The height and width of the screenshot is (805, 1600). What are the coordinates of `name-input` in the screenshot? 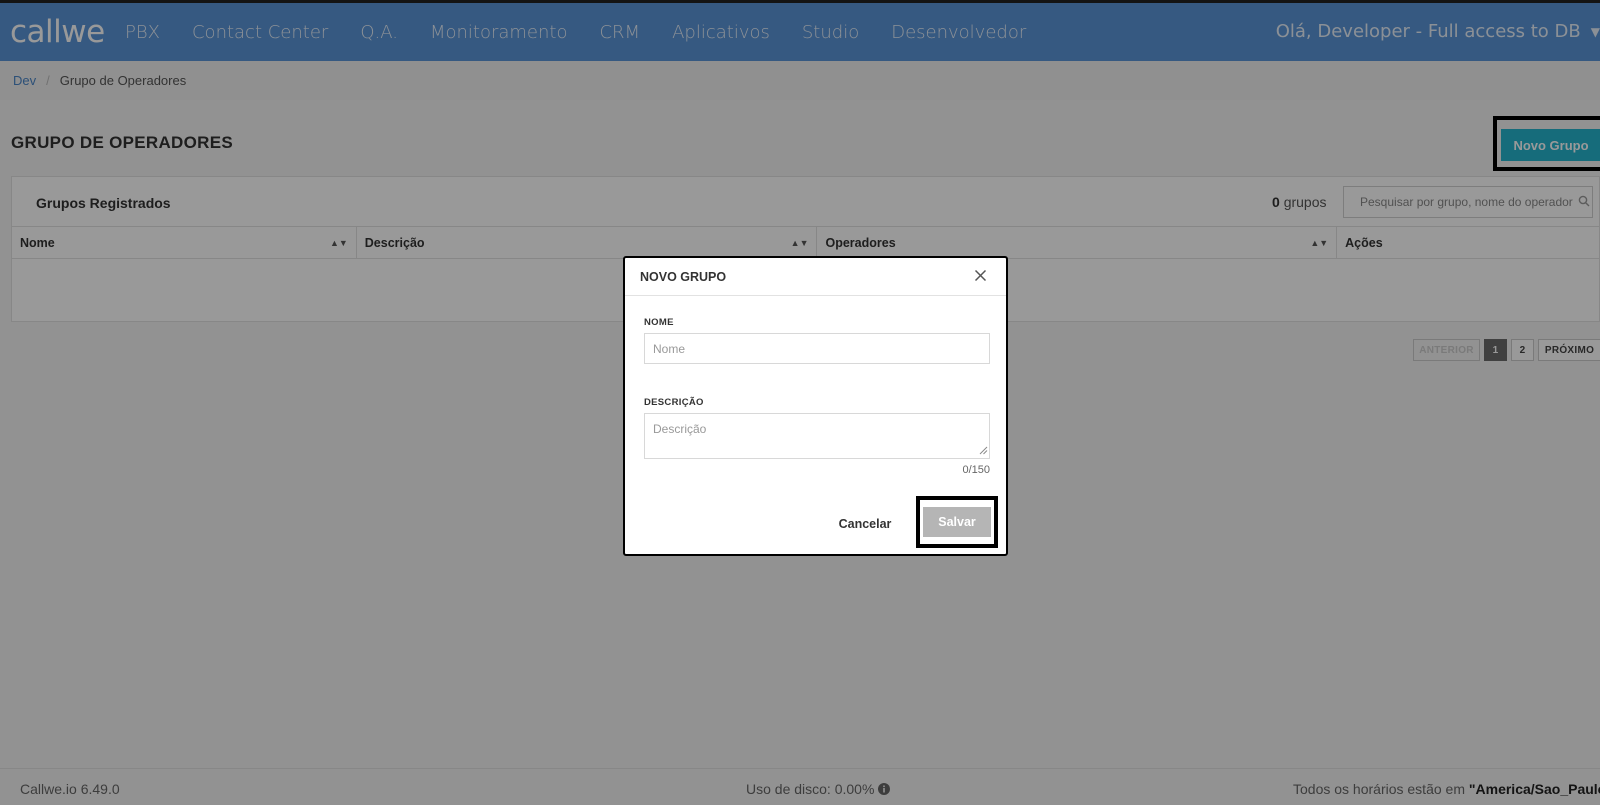 It's located at (817, 348).